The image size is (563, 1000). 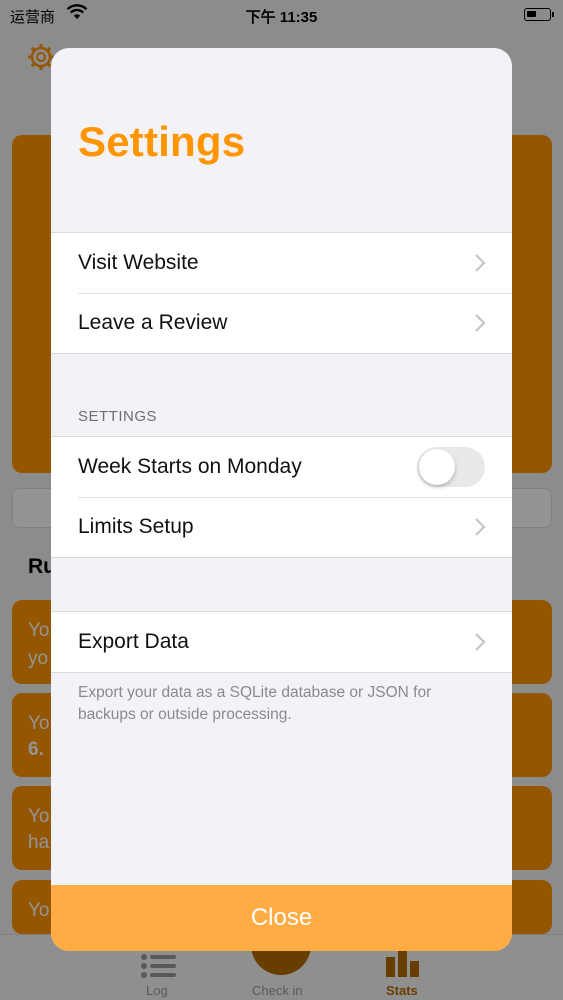 I want to click on row-label: Export Data, so click(x=133, y=641).